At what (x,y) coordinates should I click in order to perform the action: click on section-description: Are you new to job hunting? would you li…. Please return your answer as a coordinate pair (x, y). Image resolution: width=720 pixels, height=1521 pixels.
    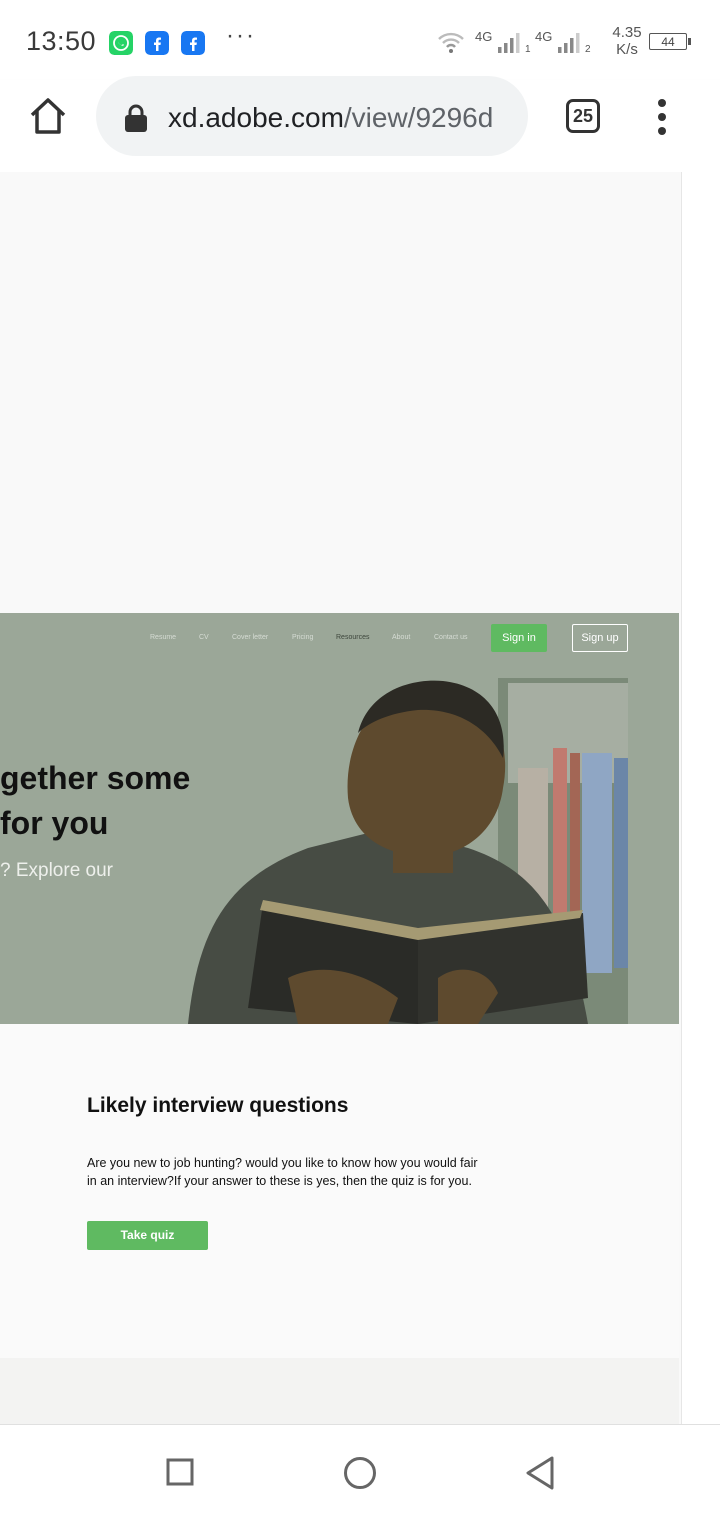
    Looking at the image, I should click on (282, 1172).